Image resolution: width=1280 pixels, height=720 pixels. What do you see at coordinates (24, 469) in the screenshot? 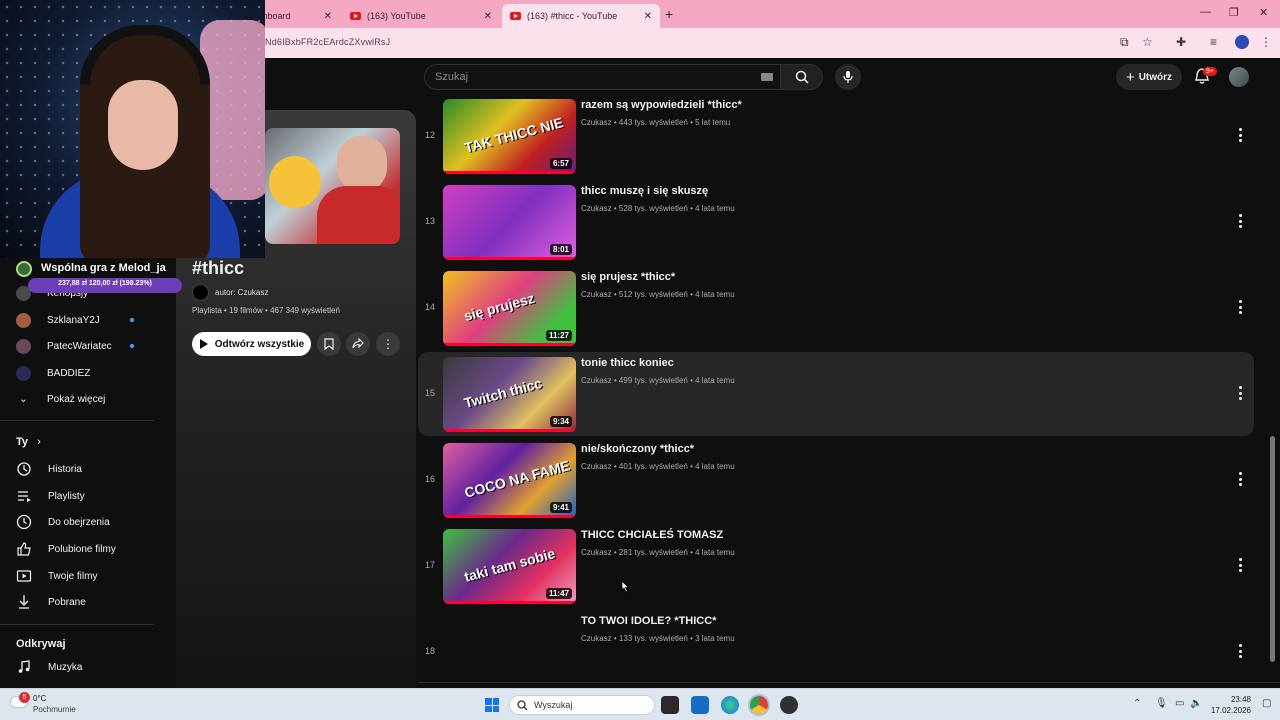
I see `history-icon` at bounding box center [24, 469].